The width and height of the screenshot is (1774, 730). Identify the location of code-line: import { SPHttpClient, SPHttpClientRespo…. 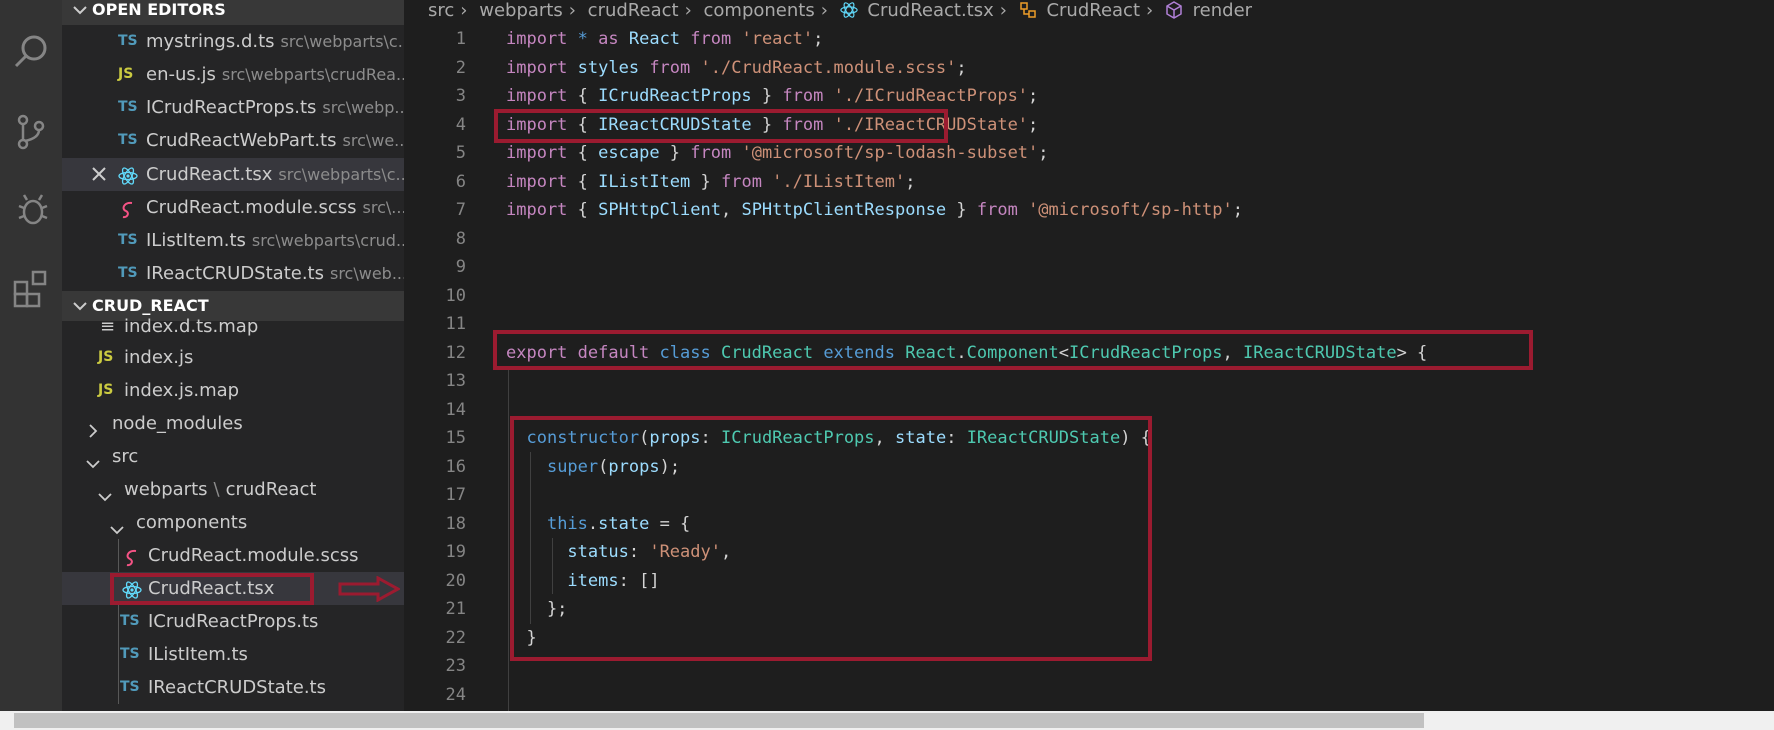
(874, 210).